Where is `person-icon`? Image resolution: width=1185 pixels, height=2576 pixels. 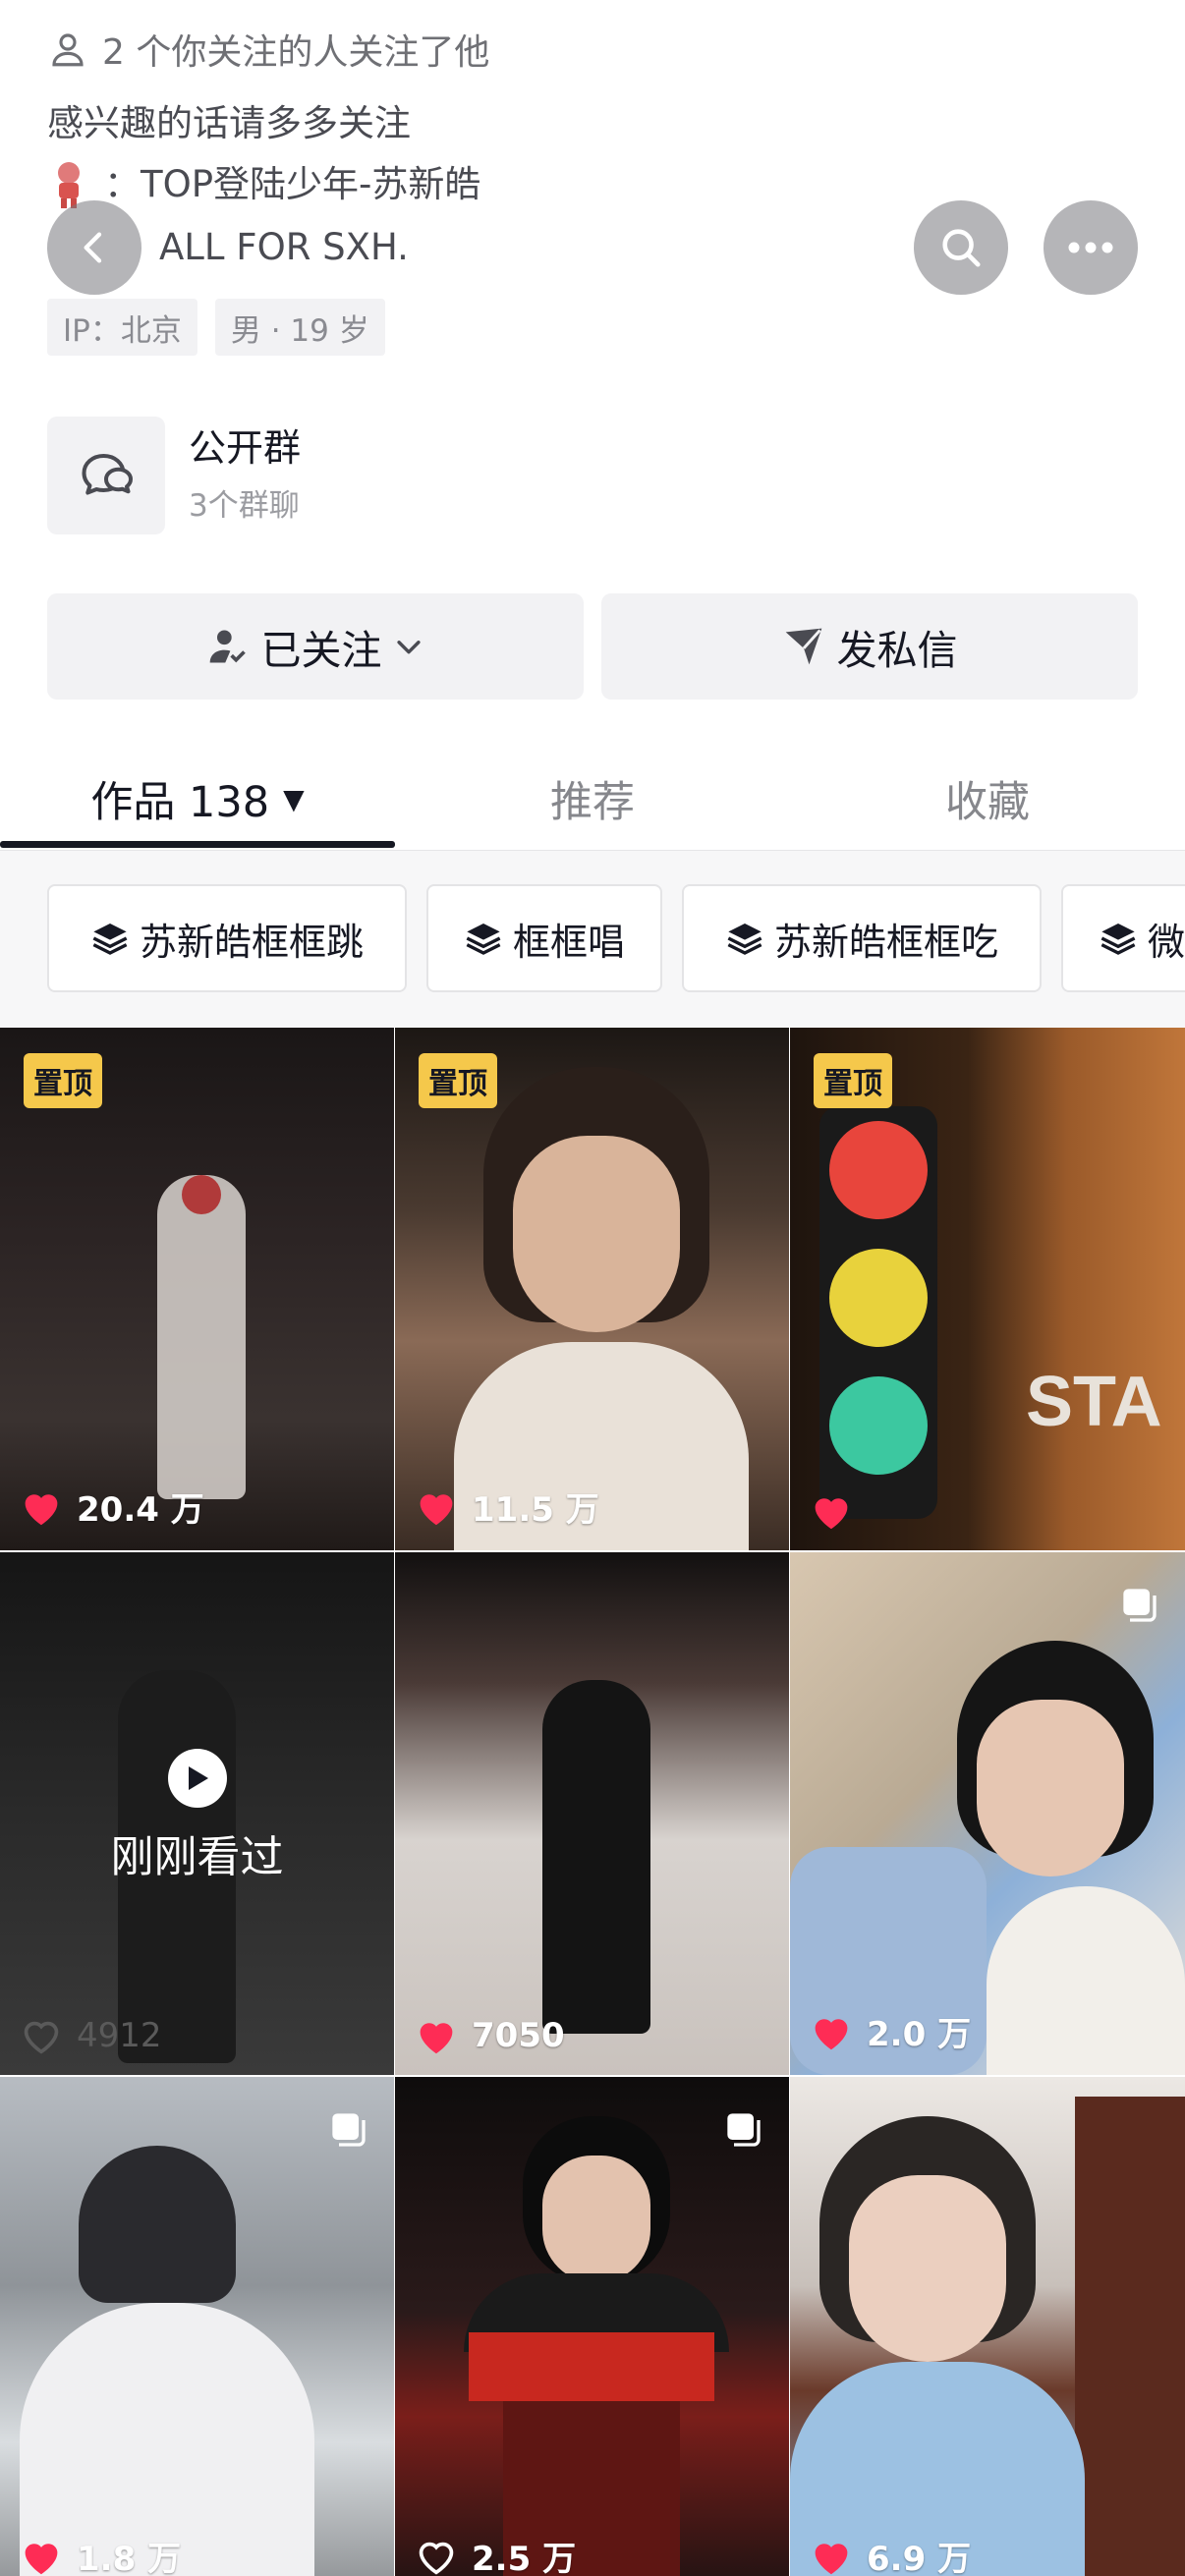
person-icon is located at coordinates (68, 50).